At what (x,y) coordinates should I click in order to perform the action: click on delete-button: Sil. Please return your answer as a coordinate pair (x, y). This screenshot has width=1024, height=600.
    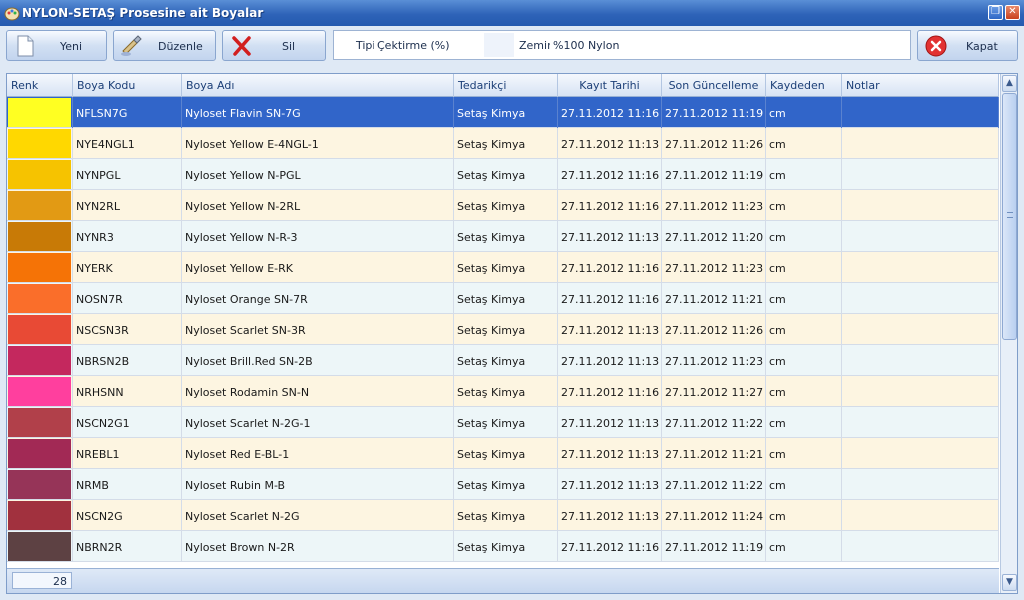
    Looking at the image, I should click on (274, 45).